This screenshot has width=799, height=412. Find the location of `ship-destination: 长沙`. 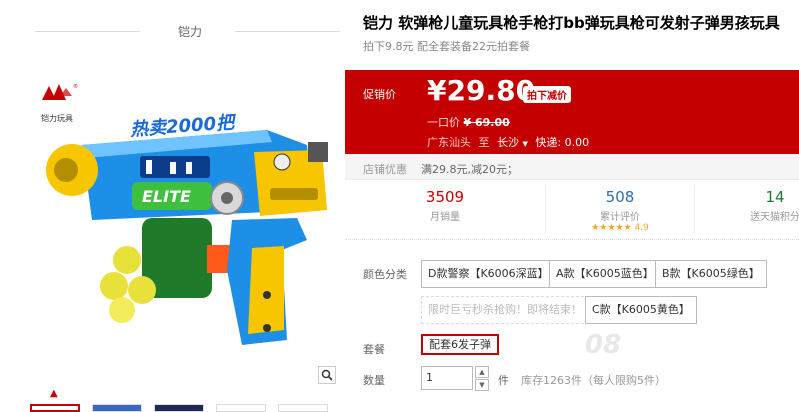

ship-destination: 长沙 is located at coordinates (508, 142).